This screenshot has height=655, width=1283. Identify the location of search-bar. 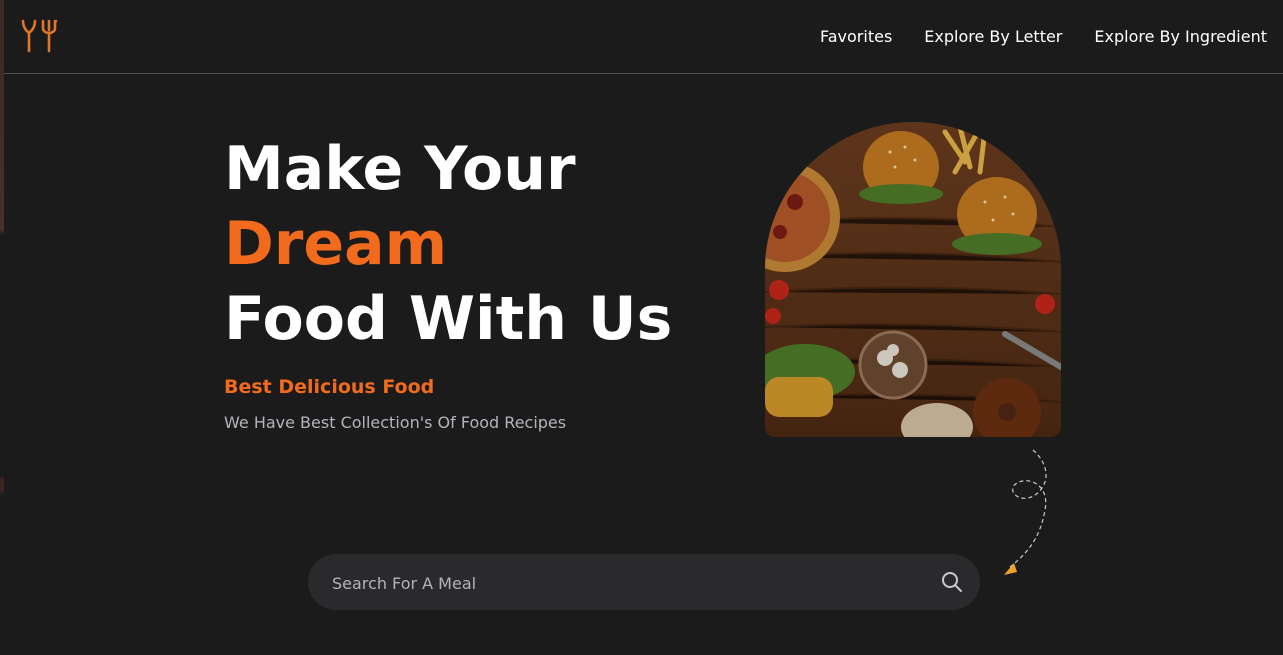
(644, 583).